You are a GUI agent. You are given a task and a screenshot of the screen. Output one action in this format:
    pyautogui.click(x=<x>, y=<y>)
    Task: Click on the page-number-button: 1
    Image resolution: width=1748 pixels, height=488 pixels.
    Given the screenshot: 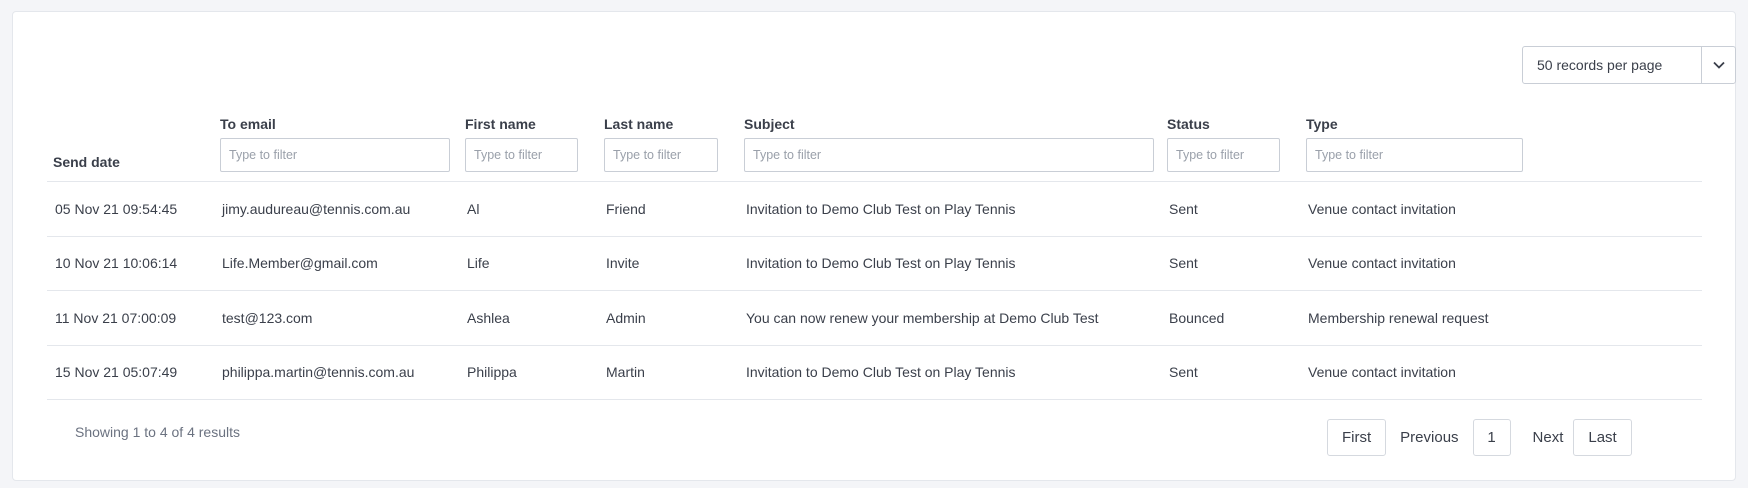 What is the action you would take?
    pyautogui.click(x=1491, y=437)
    